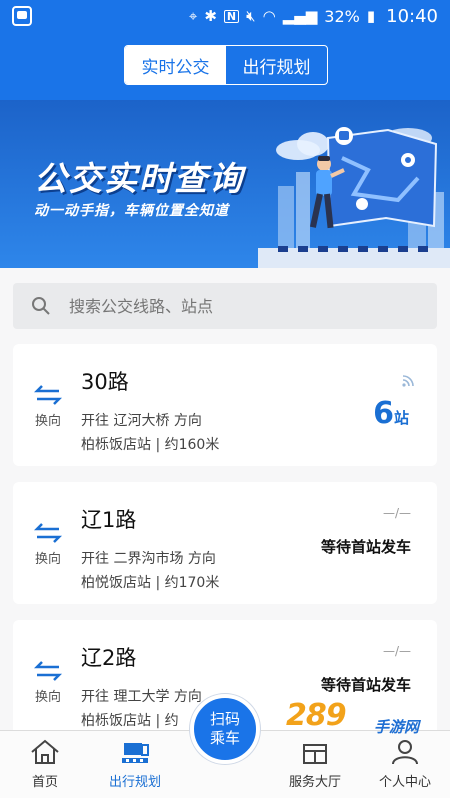 This screenshot has width=450, height=798. Describe the element at coordinates (139, 178) in the screenshot. I see `banner-title: 公交实时查询` at that location.